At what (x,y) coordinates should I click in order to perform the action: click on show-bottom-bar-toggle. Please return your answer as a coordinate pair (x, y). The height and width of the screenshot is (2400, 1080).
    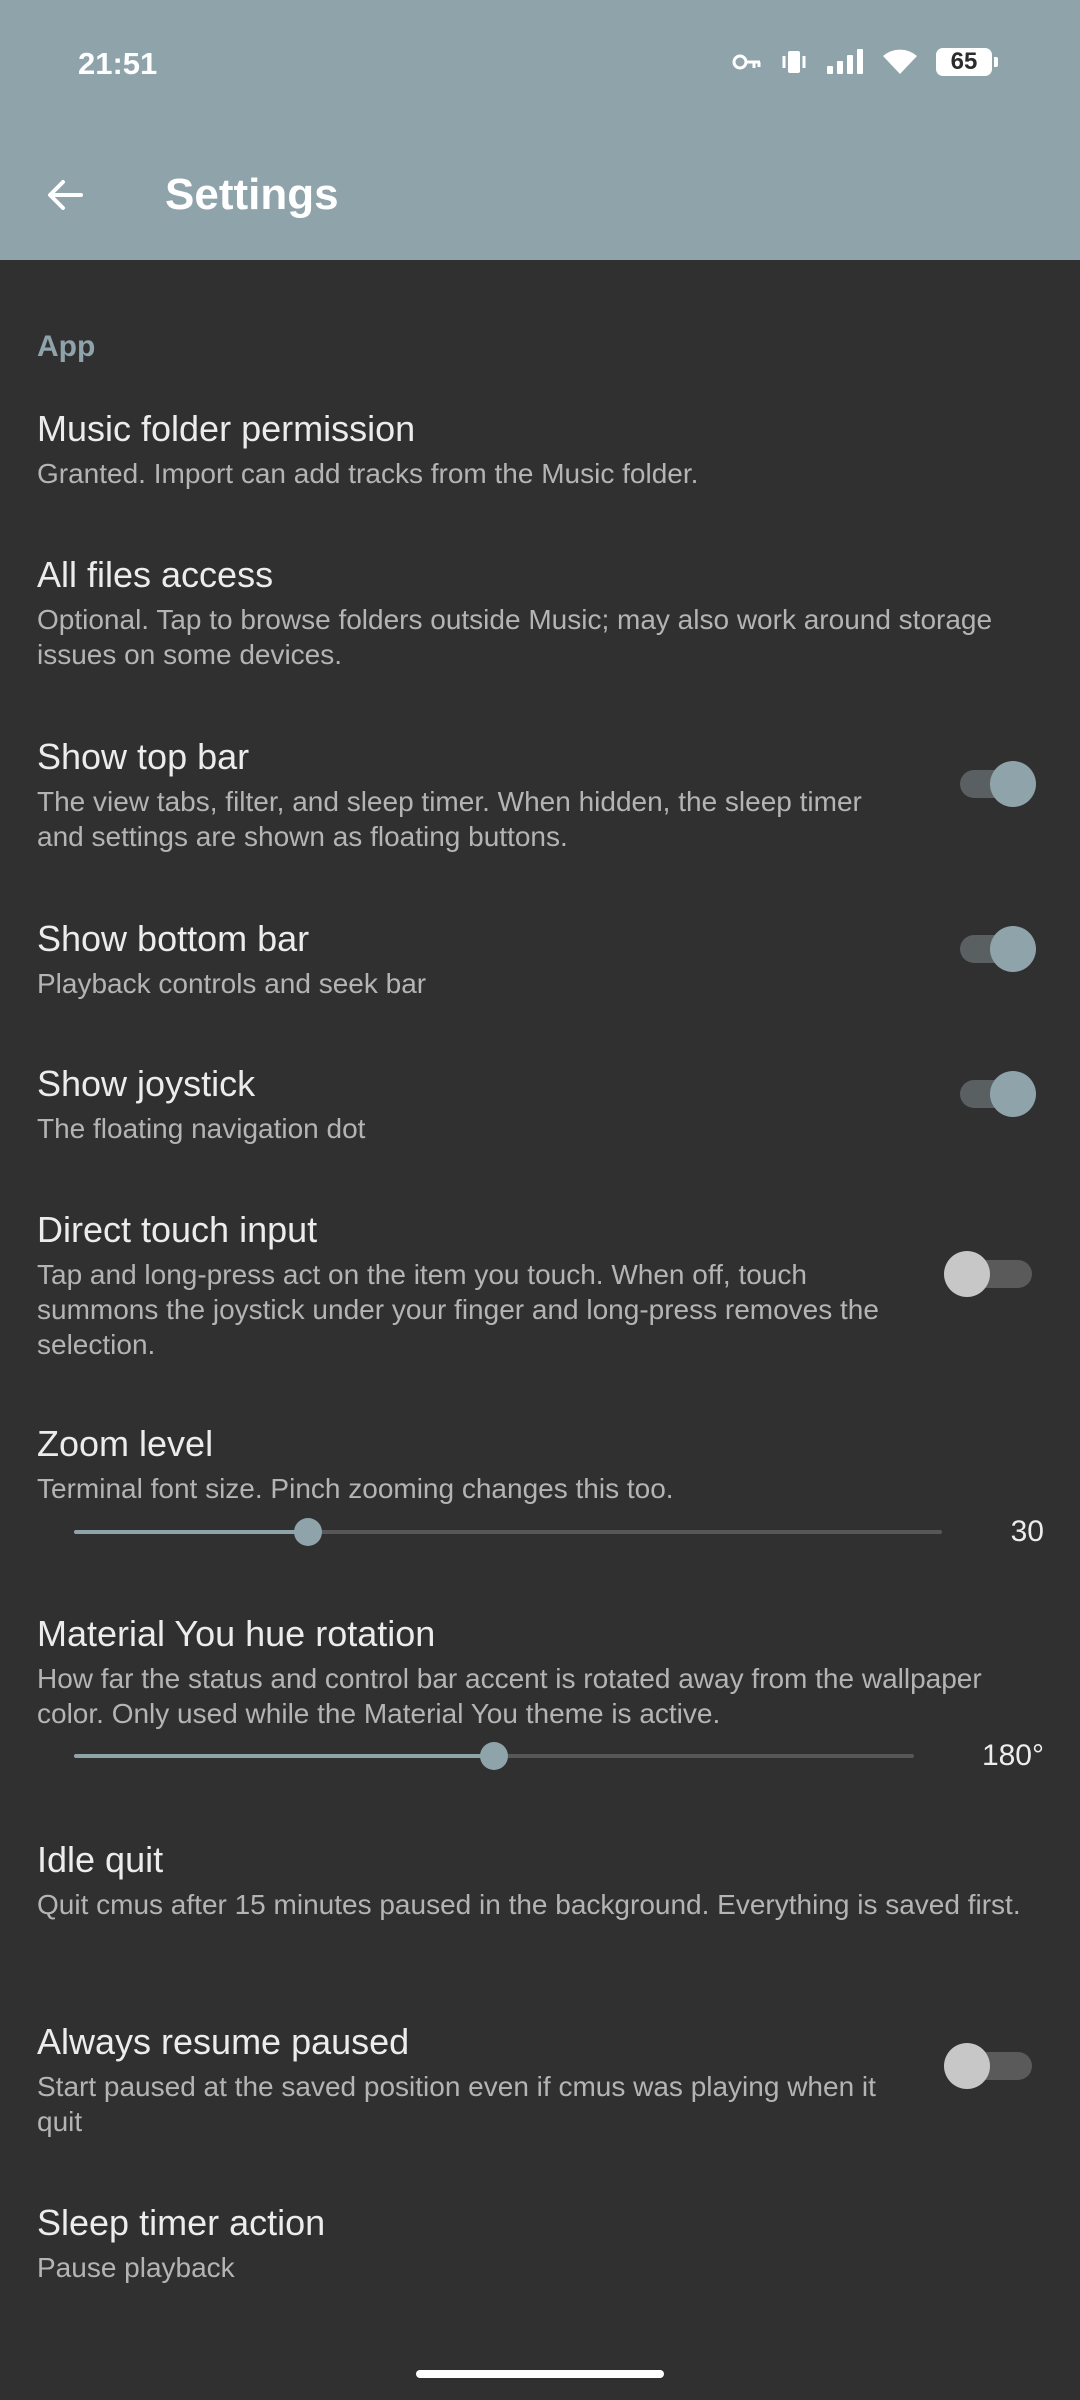
    Looking at the image, I should click on (998, 948).